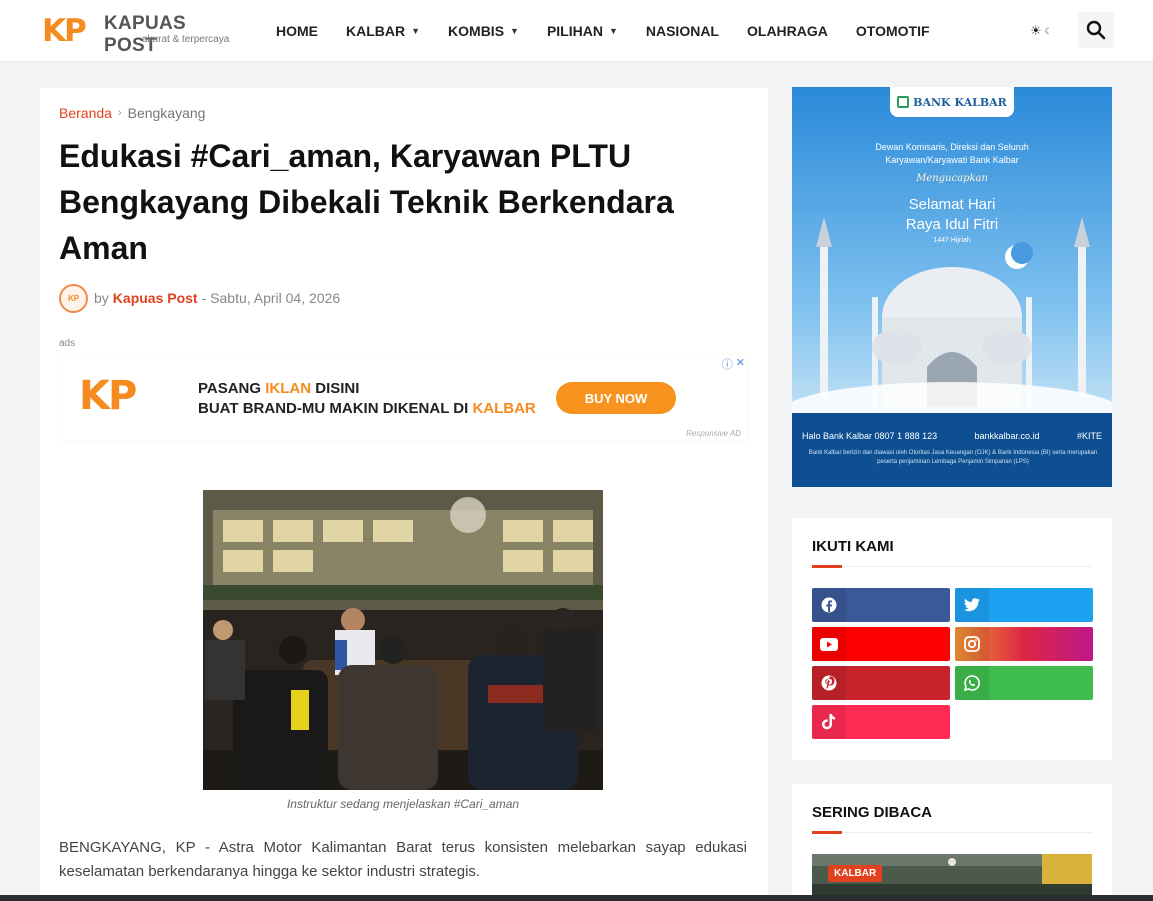  I want to click on nav-nasional: NASIONAL, so click(682, 31).